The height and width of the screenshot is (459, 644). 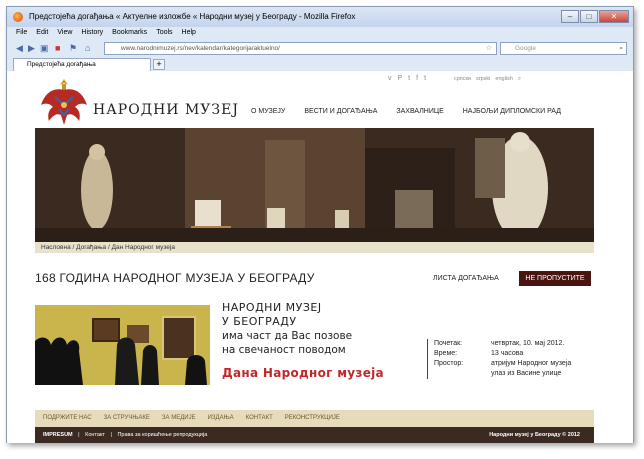 I want to click on twitter-icon: t, so click(x=409, y=78).